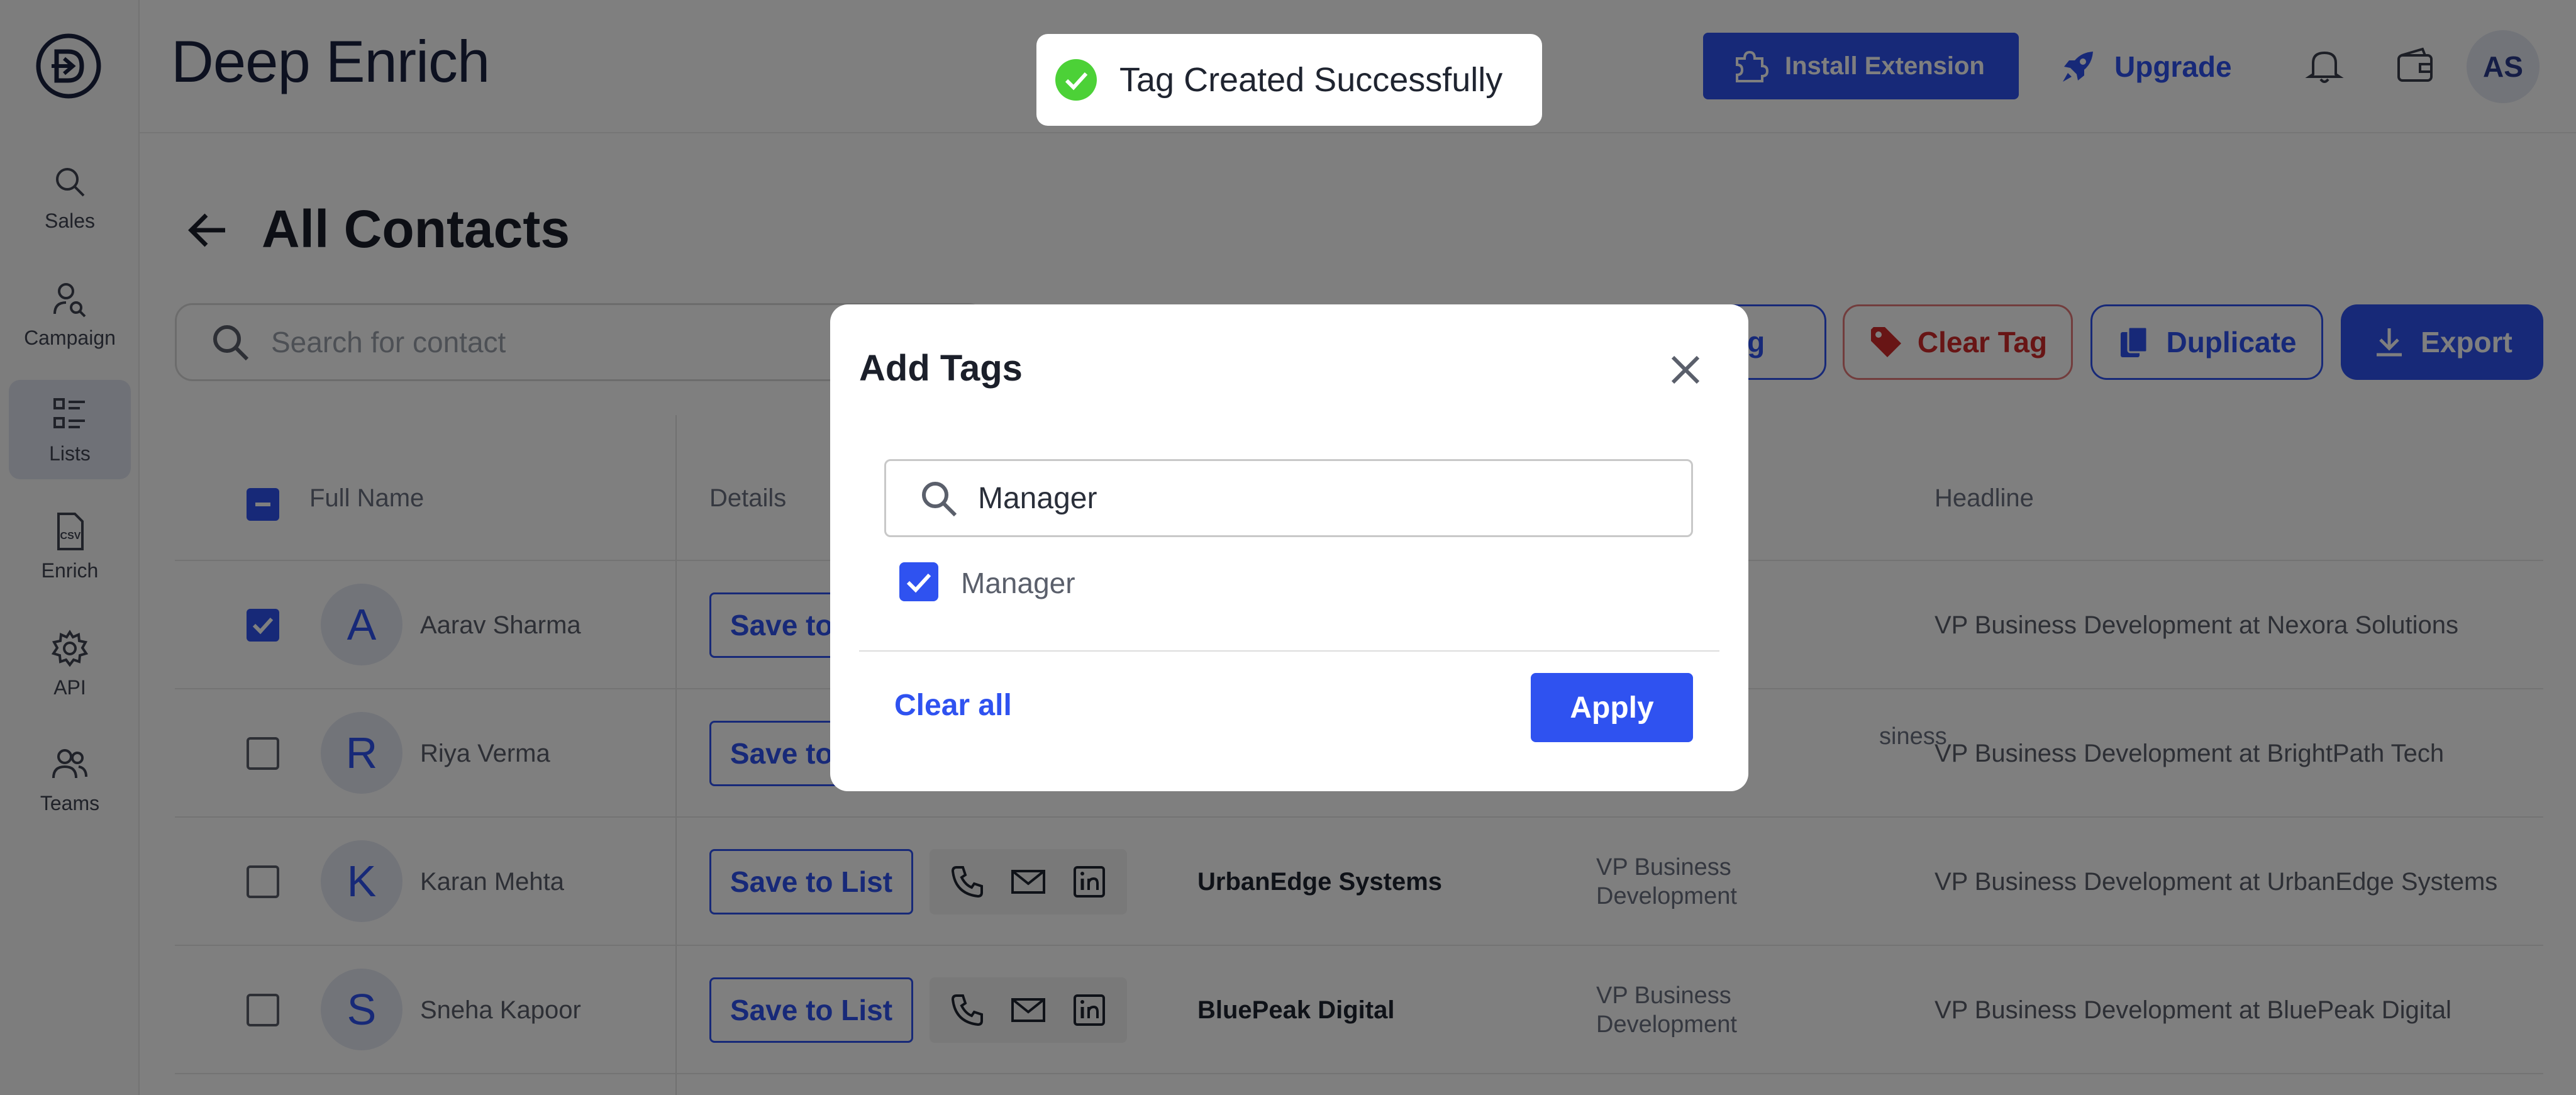  I want to click on toast-message: Tag Created Successfully, so click(1311, 80).